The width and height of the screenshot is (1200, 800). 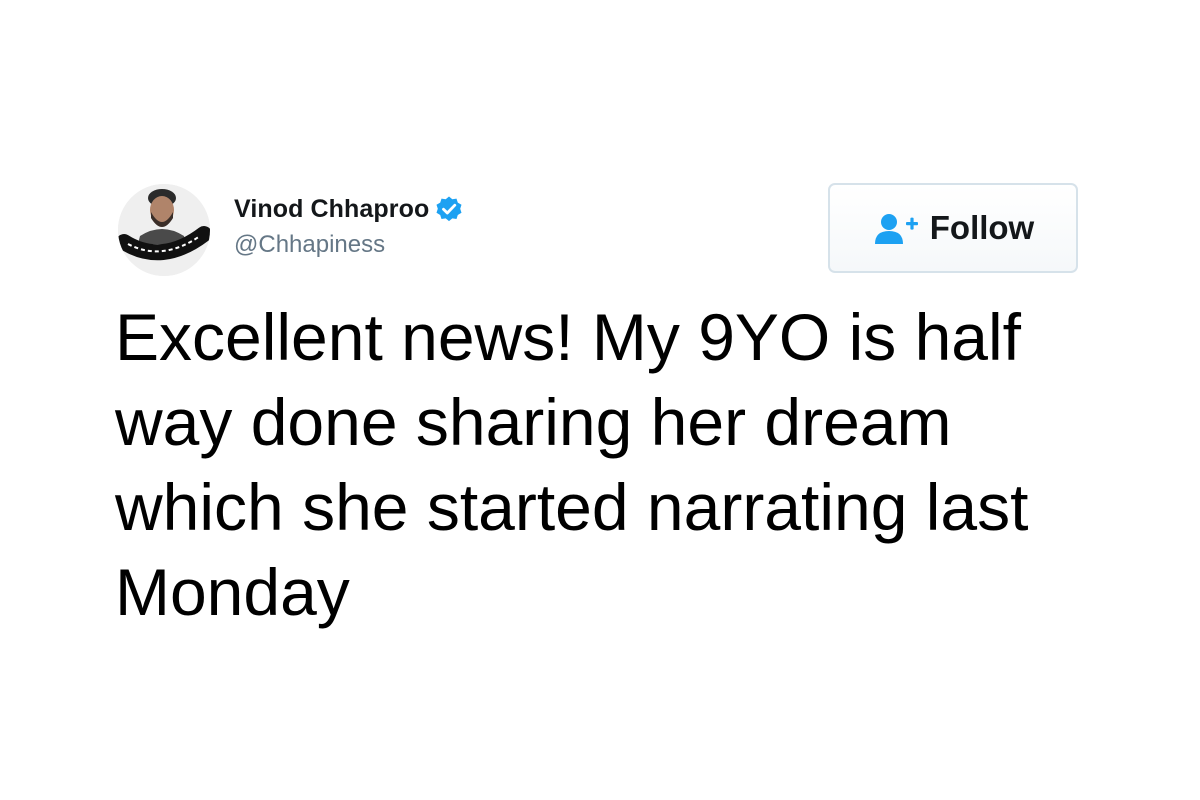 I want to click on user-handle: @Chhapiness, so click(x=309, y=245).